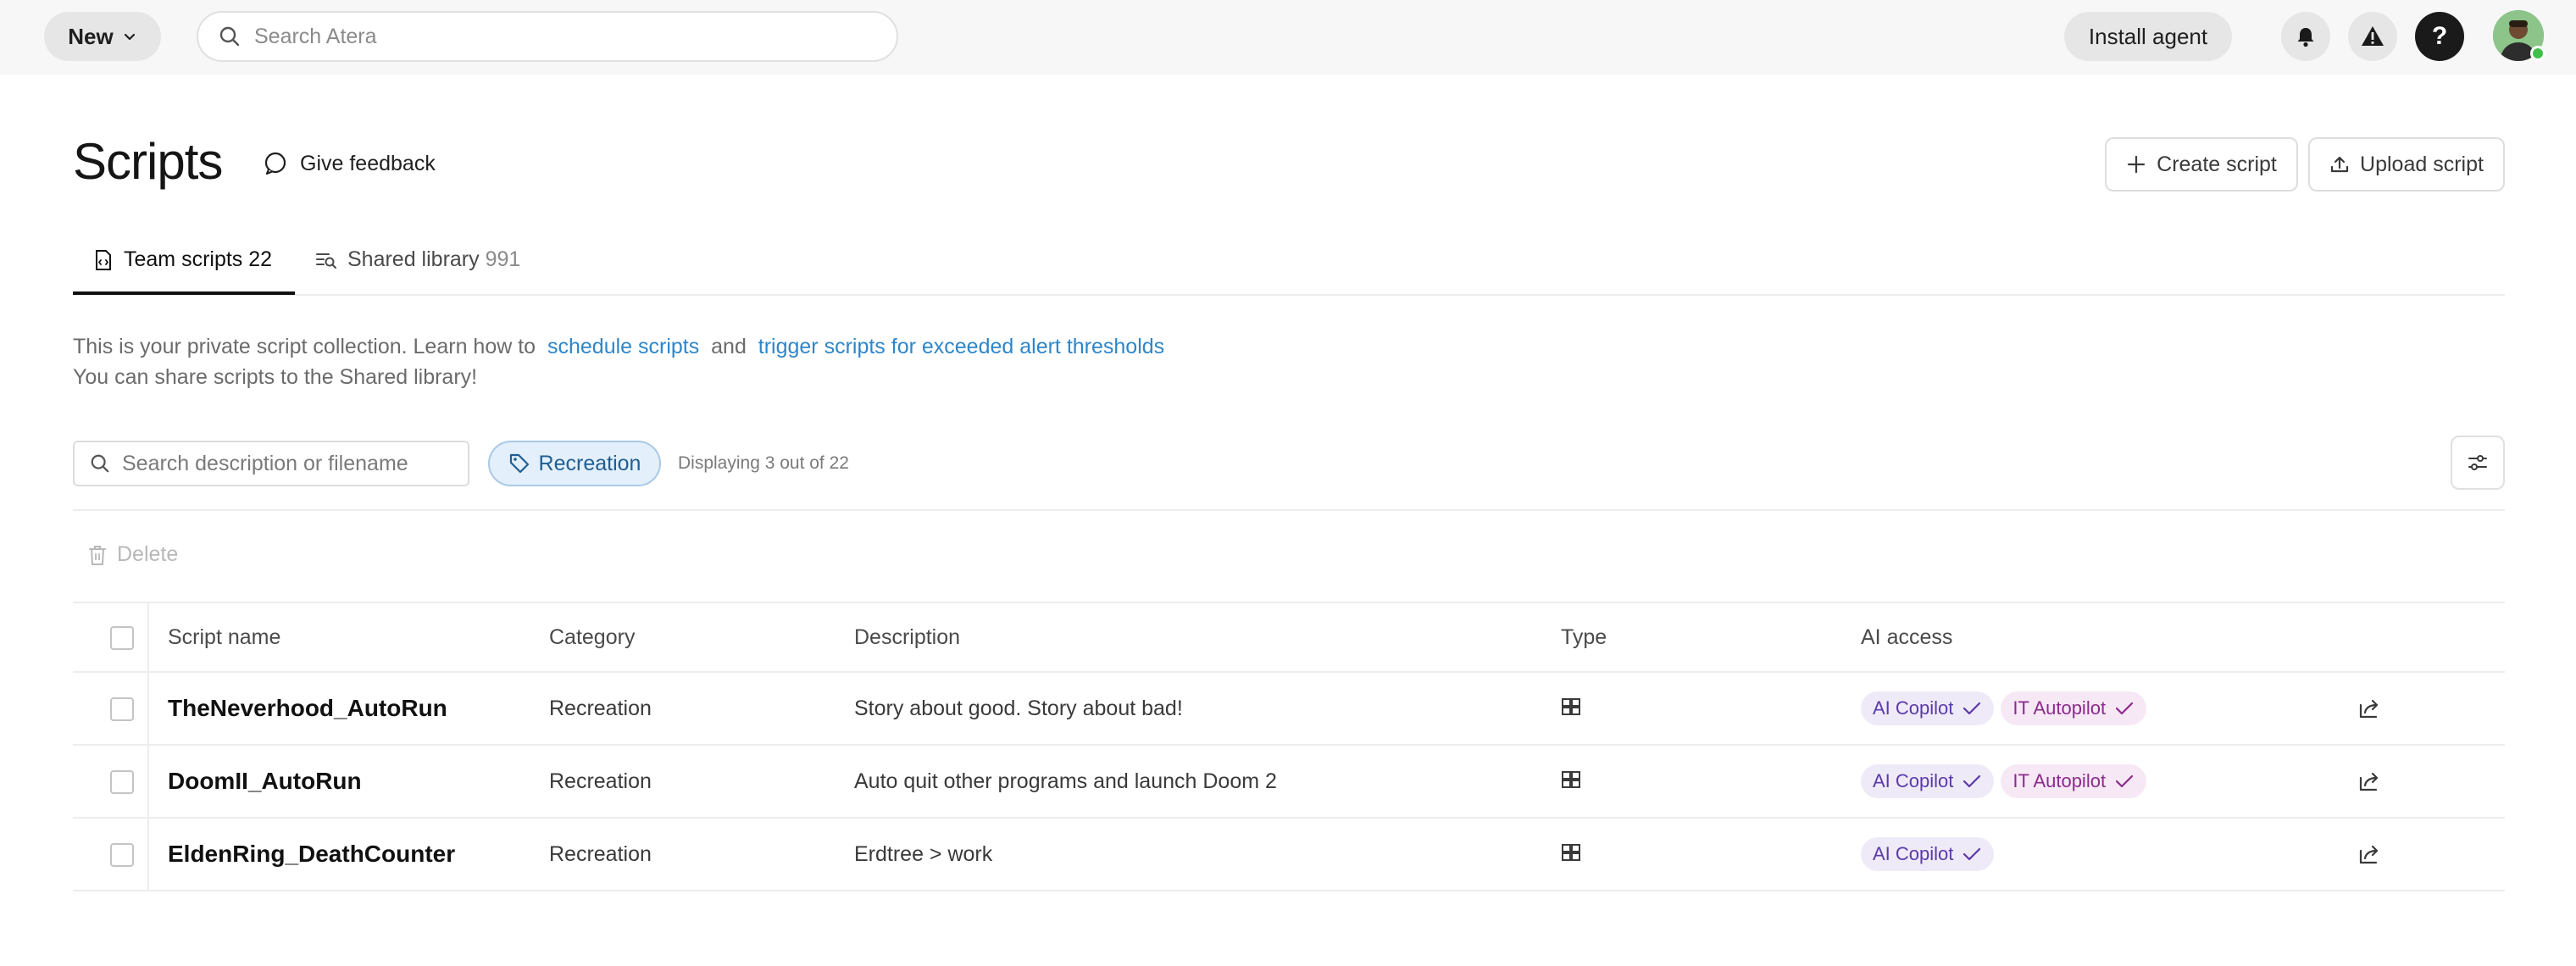 The height and width of the screenshot is (966, 2576). I want to click on help-button: ?, so click(2439, 36).